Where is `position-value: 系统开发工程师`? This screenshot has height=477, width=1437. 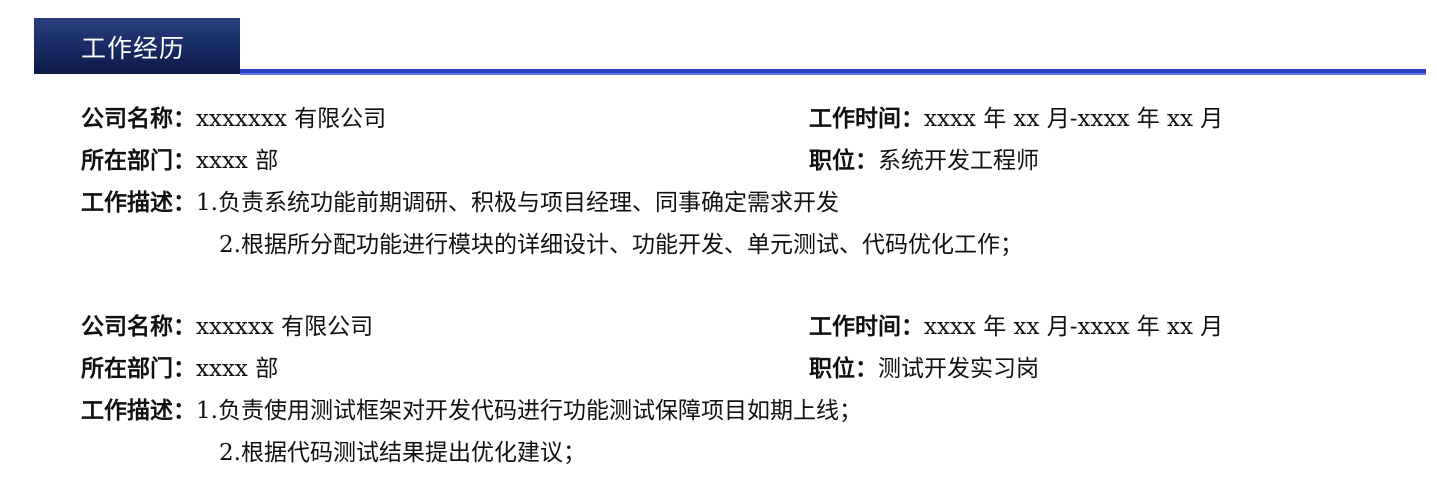
position-value: 系统开发工程师 is located at coordinates (958, 161).